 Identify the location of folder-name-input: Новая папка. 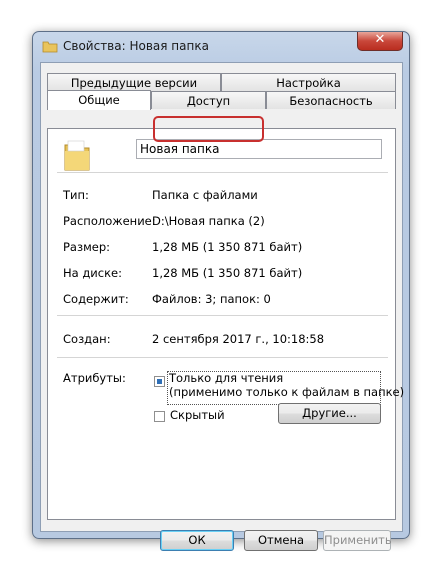
(259, 149).